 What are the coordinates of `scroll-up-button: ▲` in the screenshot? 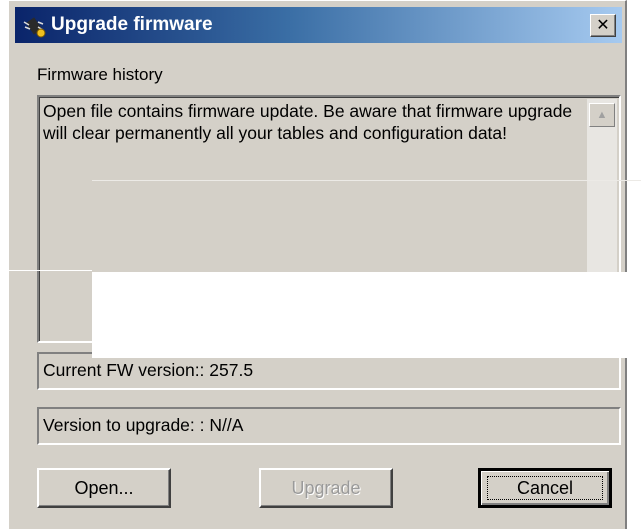 It's located at (602, 115).